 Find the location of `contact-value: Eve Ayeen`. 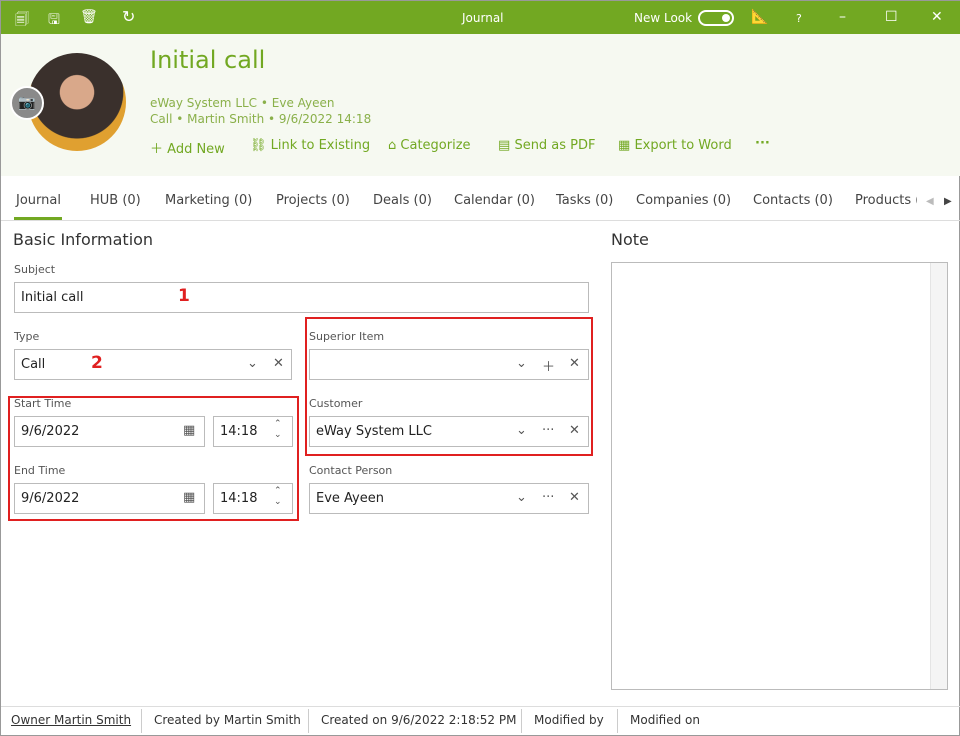

contact-value: Eve Ayeen is located at coordinates (350, 498).